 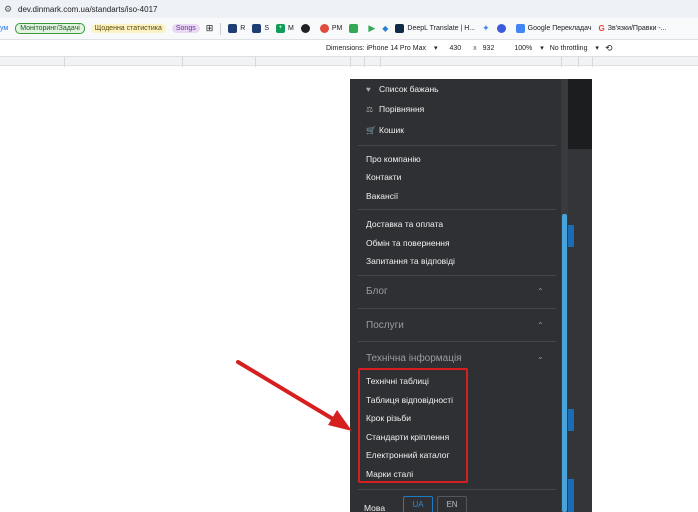 I want to click on bookmark-s: S, so click(x=260, y=28).